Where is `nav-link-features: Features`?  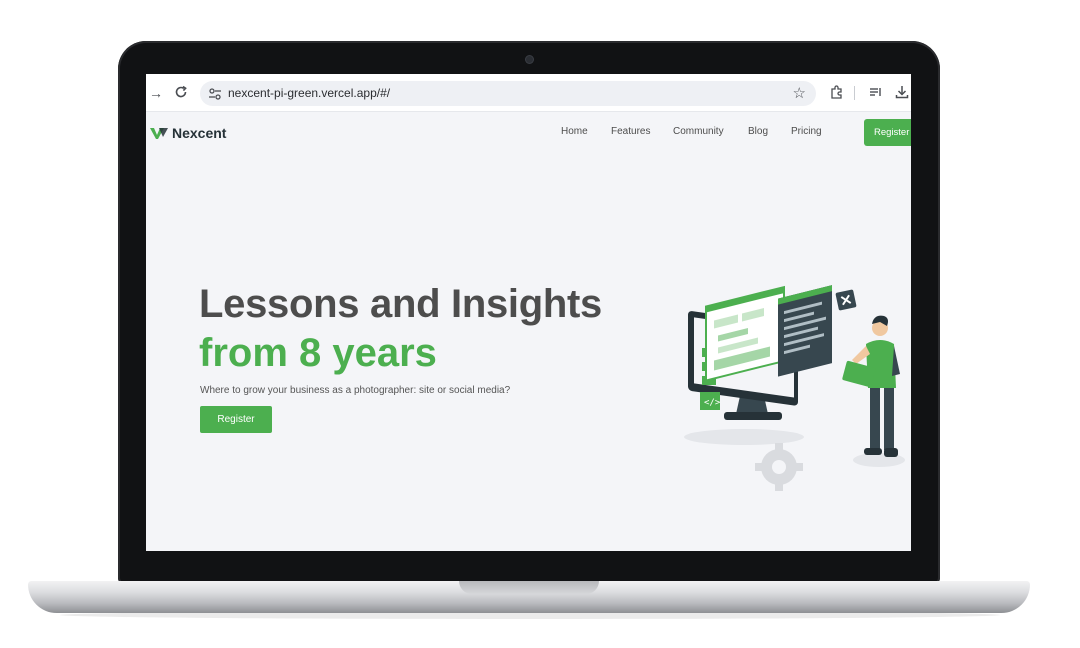
nav-link-features: Features is located at coordinates (630, 131).